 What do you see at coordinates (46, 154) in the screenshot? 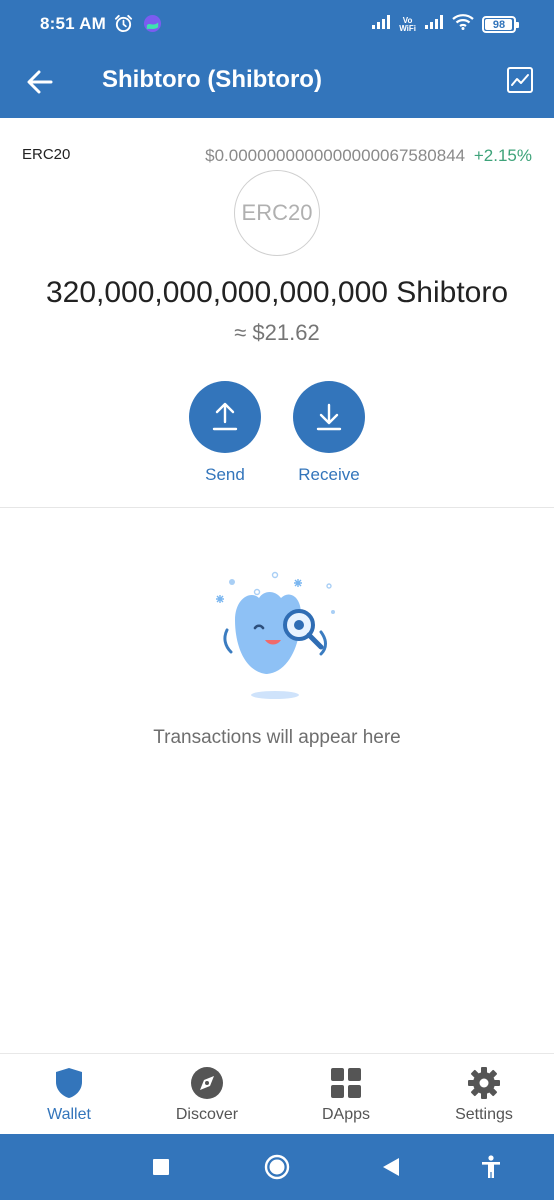
I see `network-label: ERC20` at bounding box center [46, 154].